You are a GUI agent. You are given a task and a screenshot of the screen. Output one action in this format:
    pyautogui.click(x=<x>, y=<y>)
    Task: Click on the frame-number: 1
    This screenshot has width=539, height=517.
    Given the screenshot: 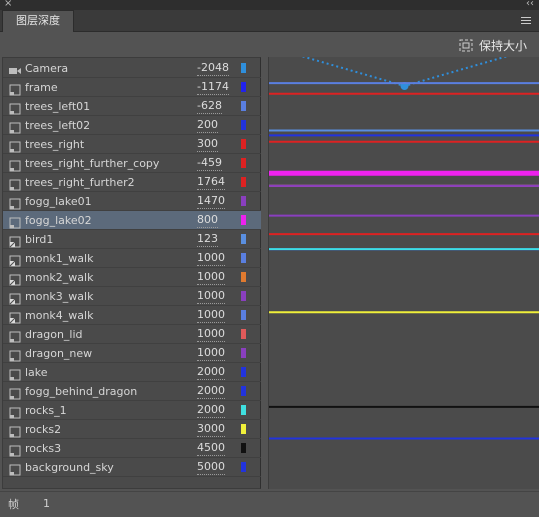 What is the action you would take?
    pyautogui.click(x=46, y=503)
    